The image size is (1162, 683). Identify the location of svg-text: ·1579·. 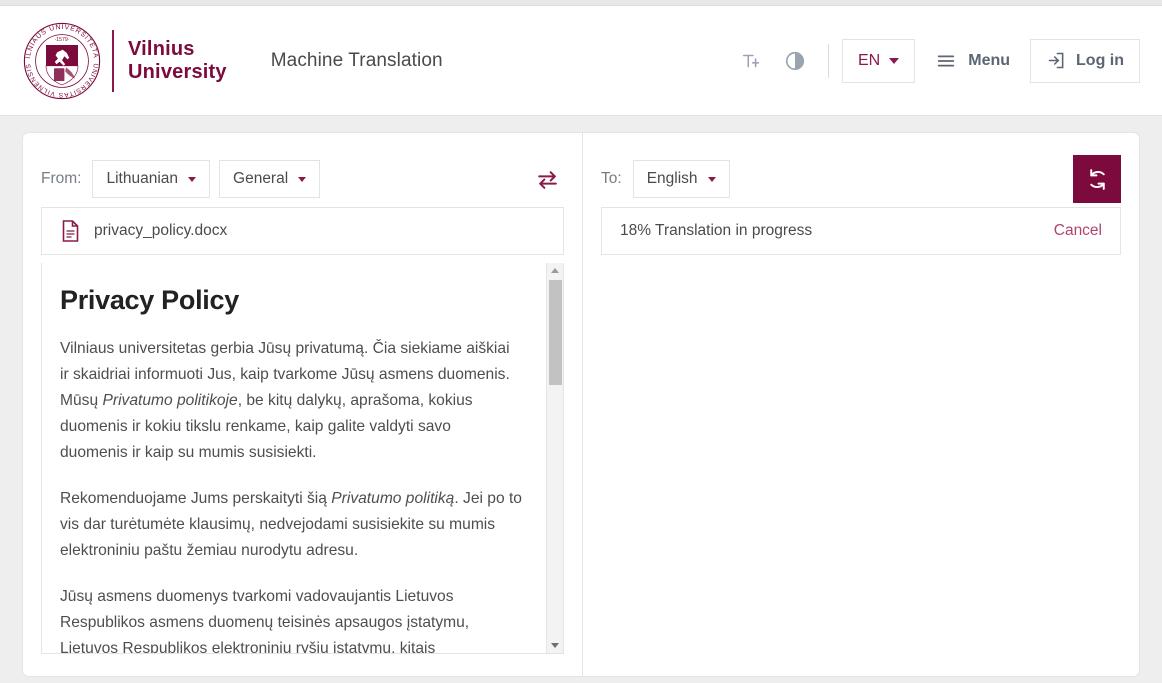
(62, 40).